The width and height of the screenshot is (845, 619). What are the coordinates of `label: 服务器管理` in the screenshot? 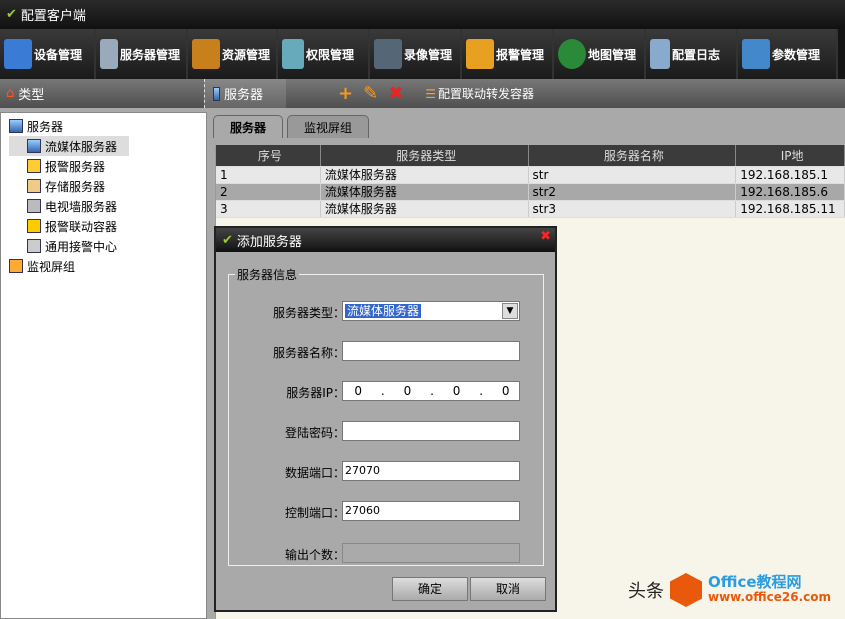 It's located at (150, 54).